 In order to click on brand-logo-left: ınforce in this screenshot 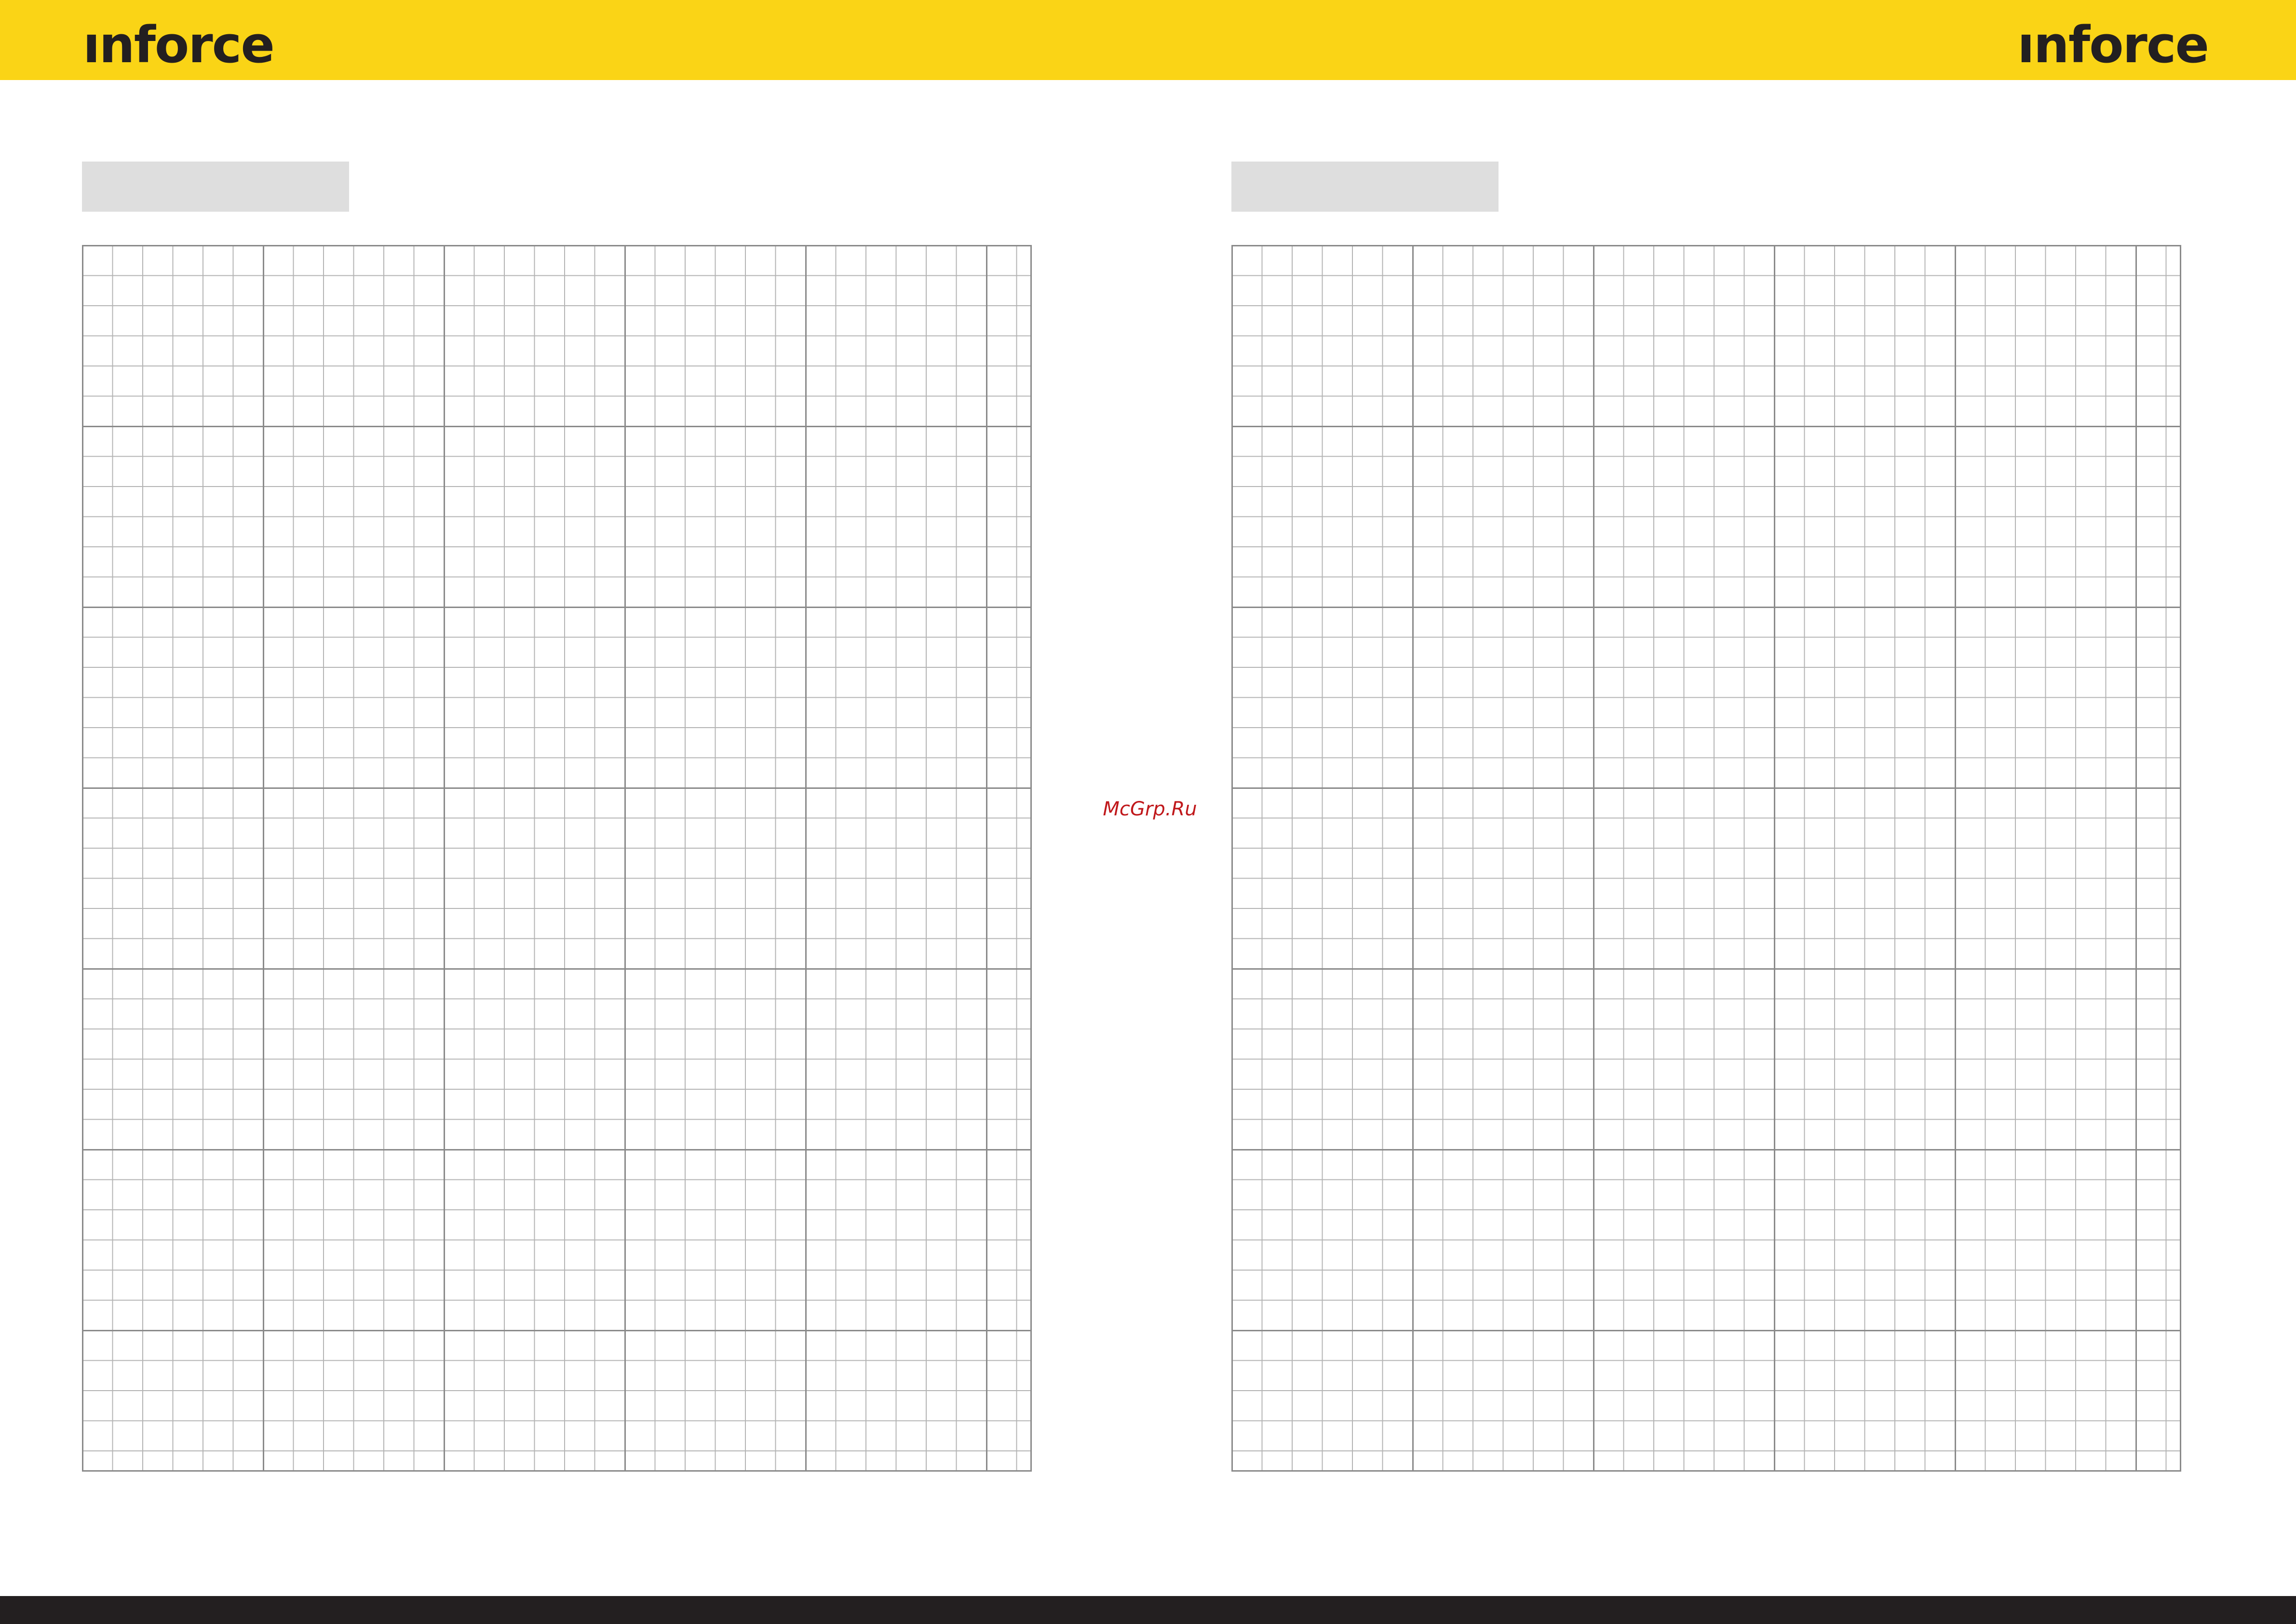, I will do `click(179, 44)`.